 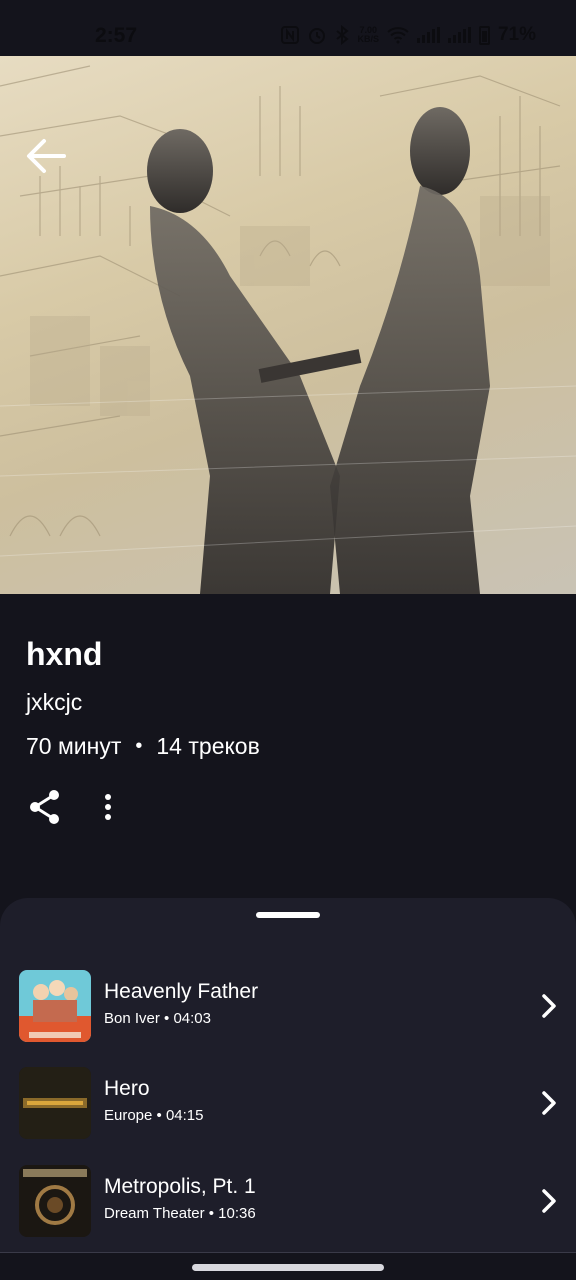 What do you see at coordinates (208, 746) in the screenshot?
I see `playlist-track-count: 14 треков` at bounding box center [208, 746].